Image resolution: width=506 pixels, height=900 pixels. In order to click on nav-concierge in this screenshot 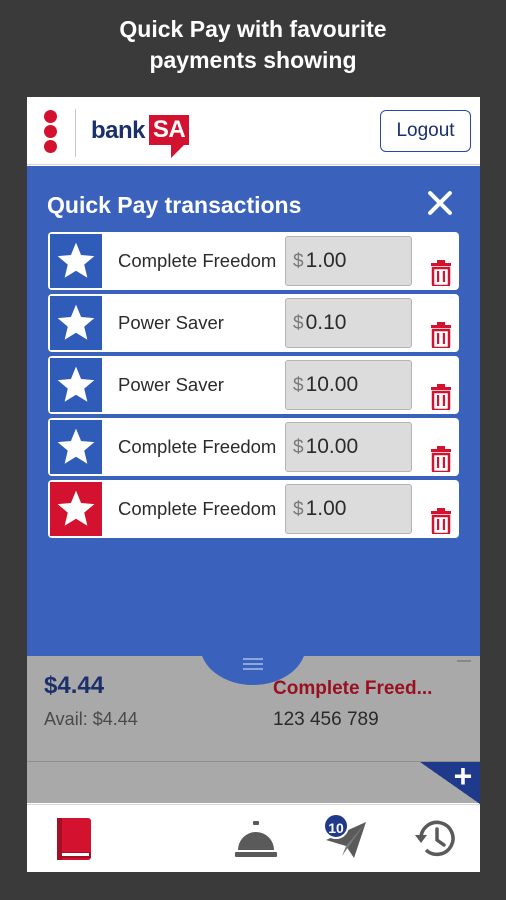, I will do `click(256, 838)`.